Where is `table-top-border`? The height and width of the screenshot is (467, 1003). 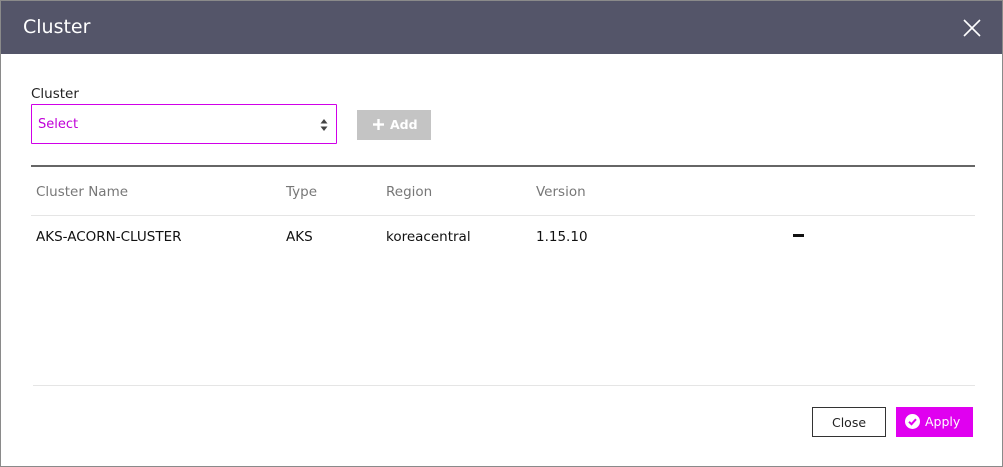 table-top-border is located at coordinates (503, 166).